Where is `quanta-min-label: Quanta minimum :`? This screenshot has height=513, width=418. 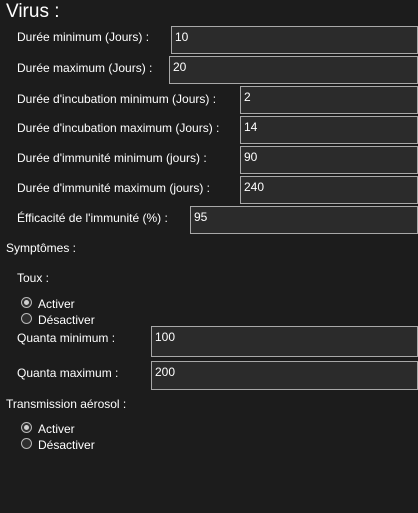
quanta-min-label: Quanta minimum : is located at coordinates (66, 338).